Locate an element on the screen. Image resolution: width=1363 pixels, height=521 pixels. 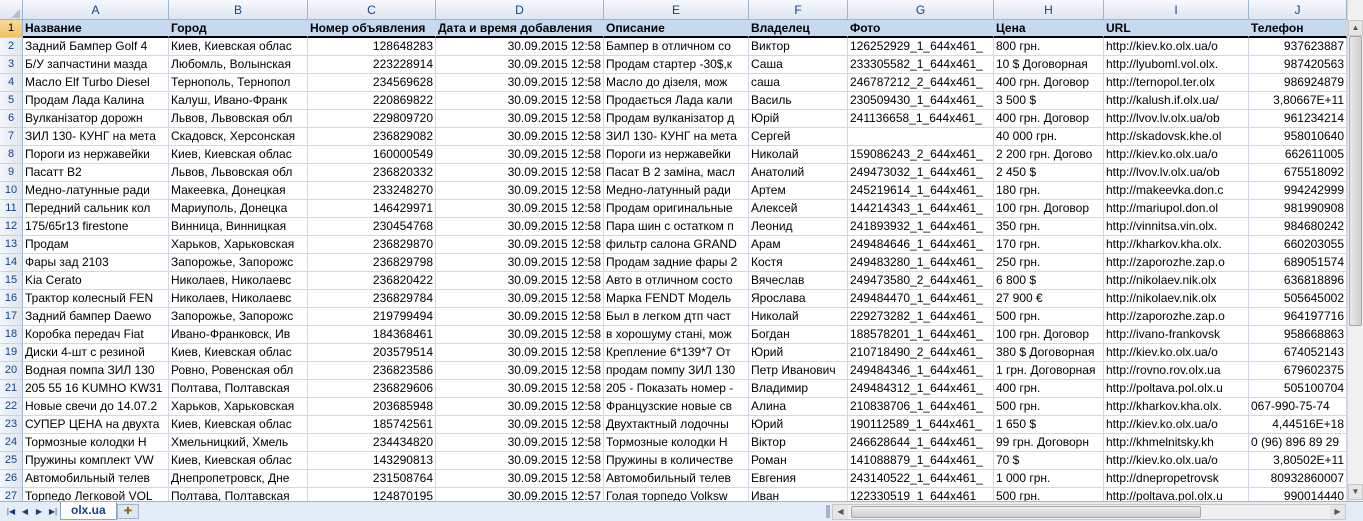
cell: Юрій is located at coordinates (798, 119).